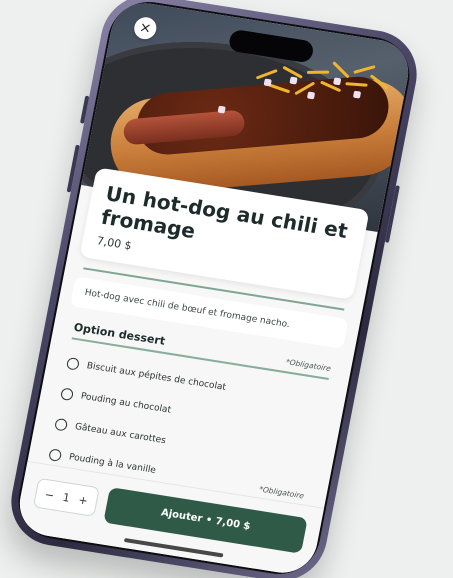 This screenshot has height=578, width=453. What do you see at coordinates (308, 365) in the screenshot?
I see `required-note: *Obligatoire` at bounding box center [308, 365].